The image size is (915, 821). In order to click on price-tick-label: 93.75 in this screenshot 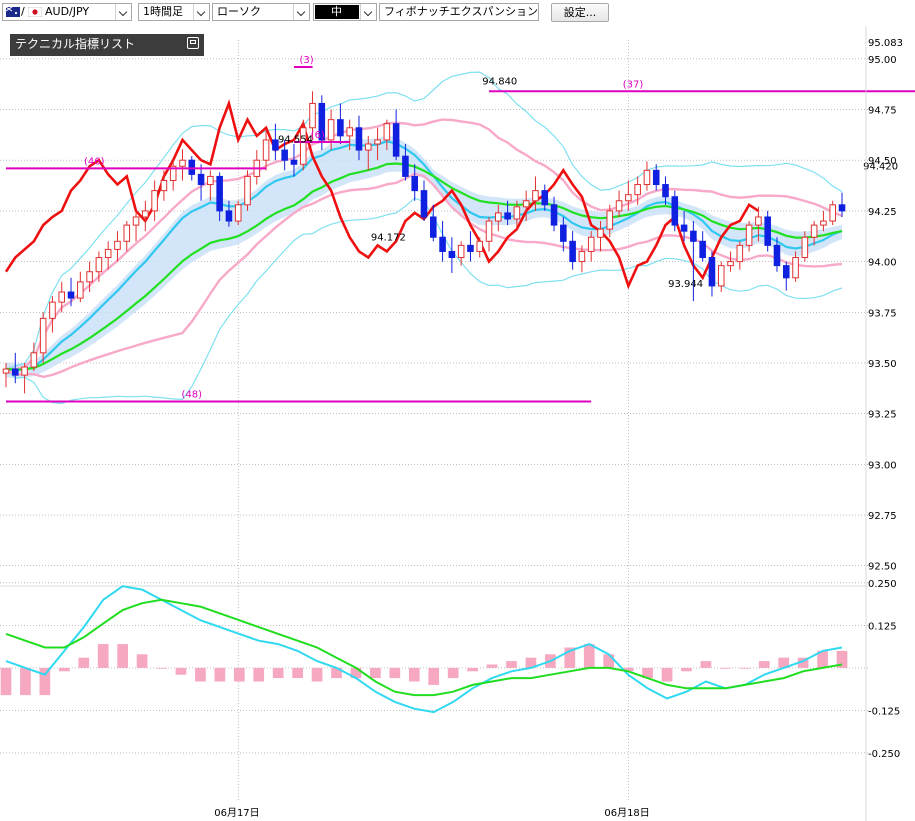, I will do `click(882, 313)`.